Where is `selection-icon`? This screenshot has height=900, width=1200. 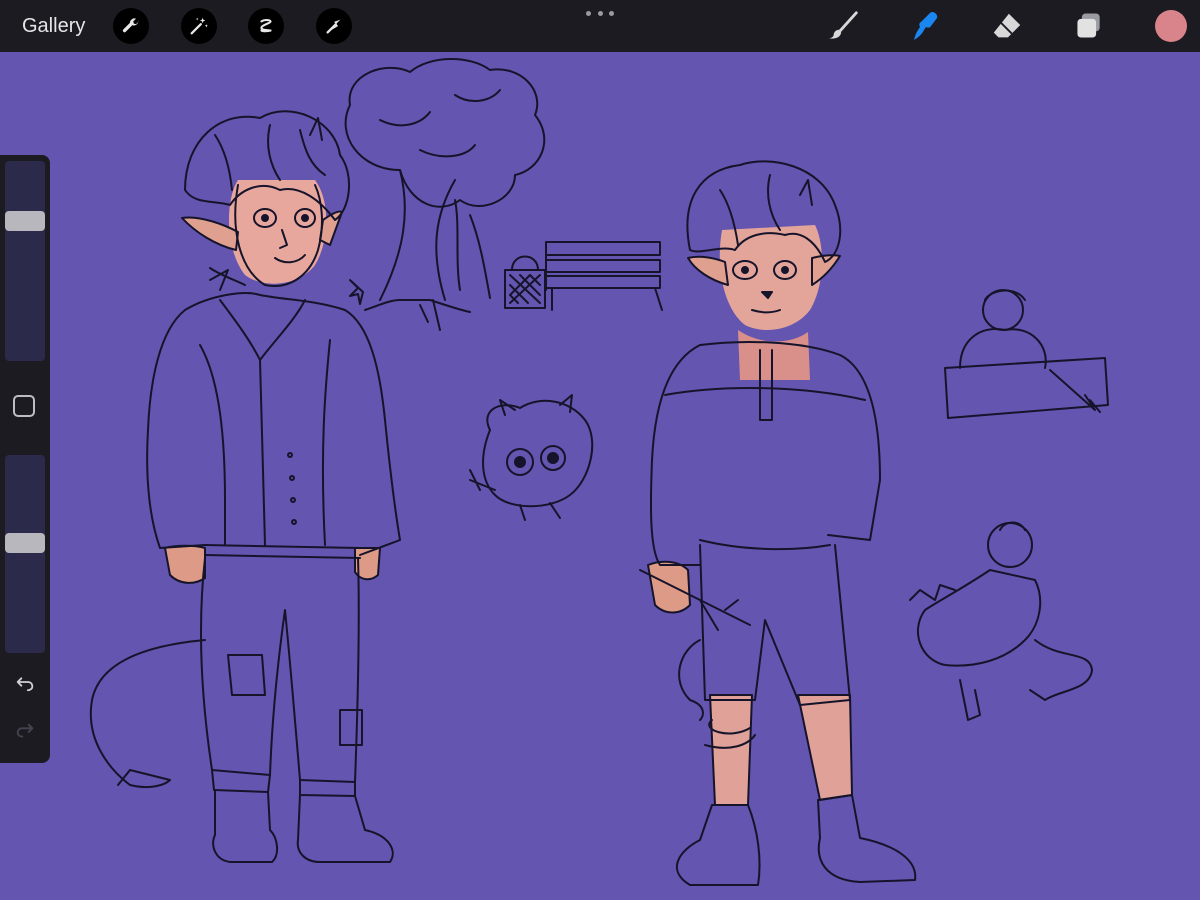
selection-icon is located at coordinates (266, 26).